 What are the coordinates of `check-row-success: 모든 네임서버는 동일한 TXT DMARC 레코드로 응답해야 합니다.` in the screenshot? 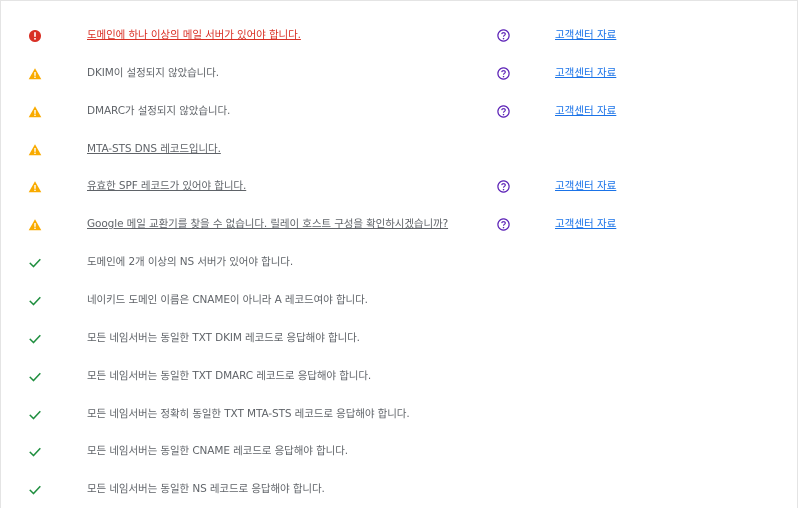 It's located at (396, 376).